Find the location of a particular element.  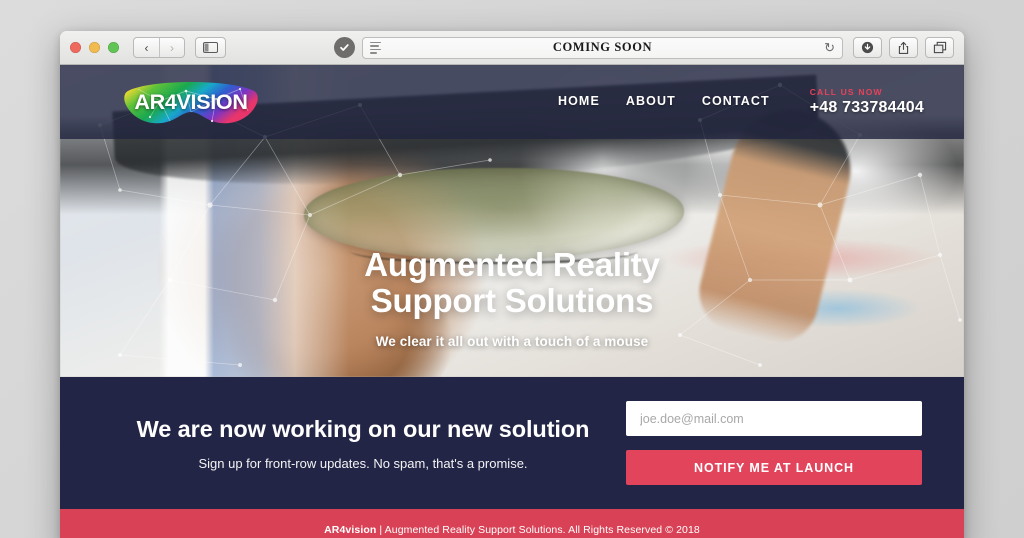

browser-toolbar: ‹ › COMING SOON ↻ is located at coordinates (512, 48).